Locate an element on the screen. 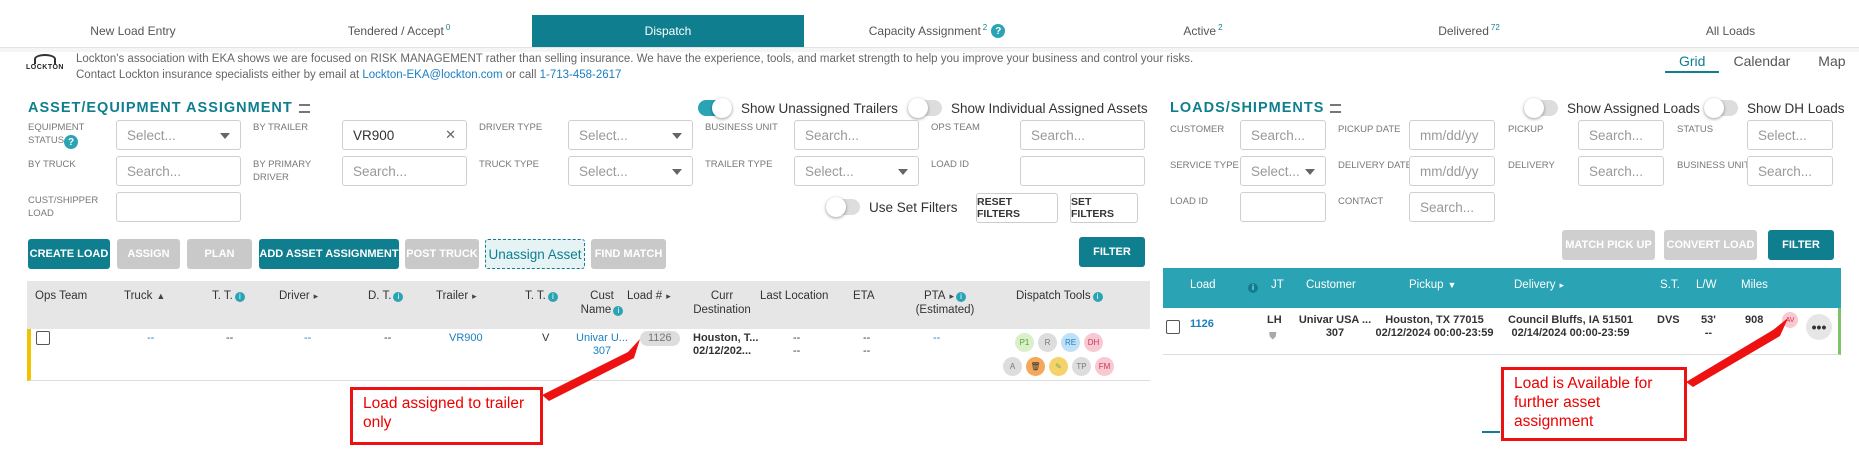 The width and height of the screenshot is (1859, 470). callout-load-assigned-trailer: Load assigned to trailer only is located at coordinates (446, 416).